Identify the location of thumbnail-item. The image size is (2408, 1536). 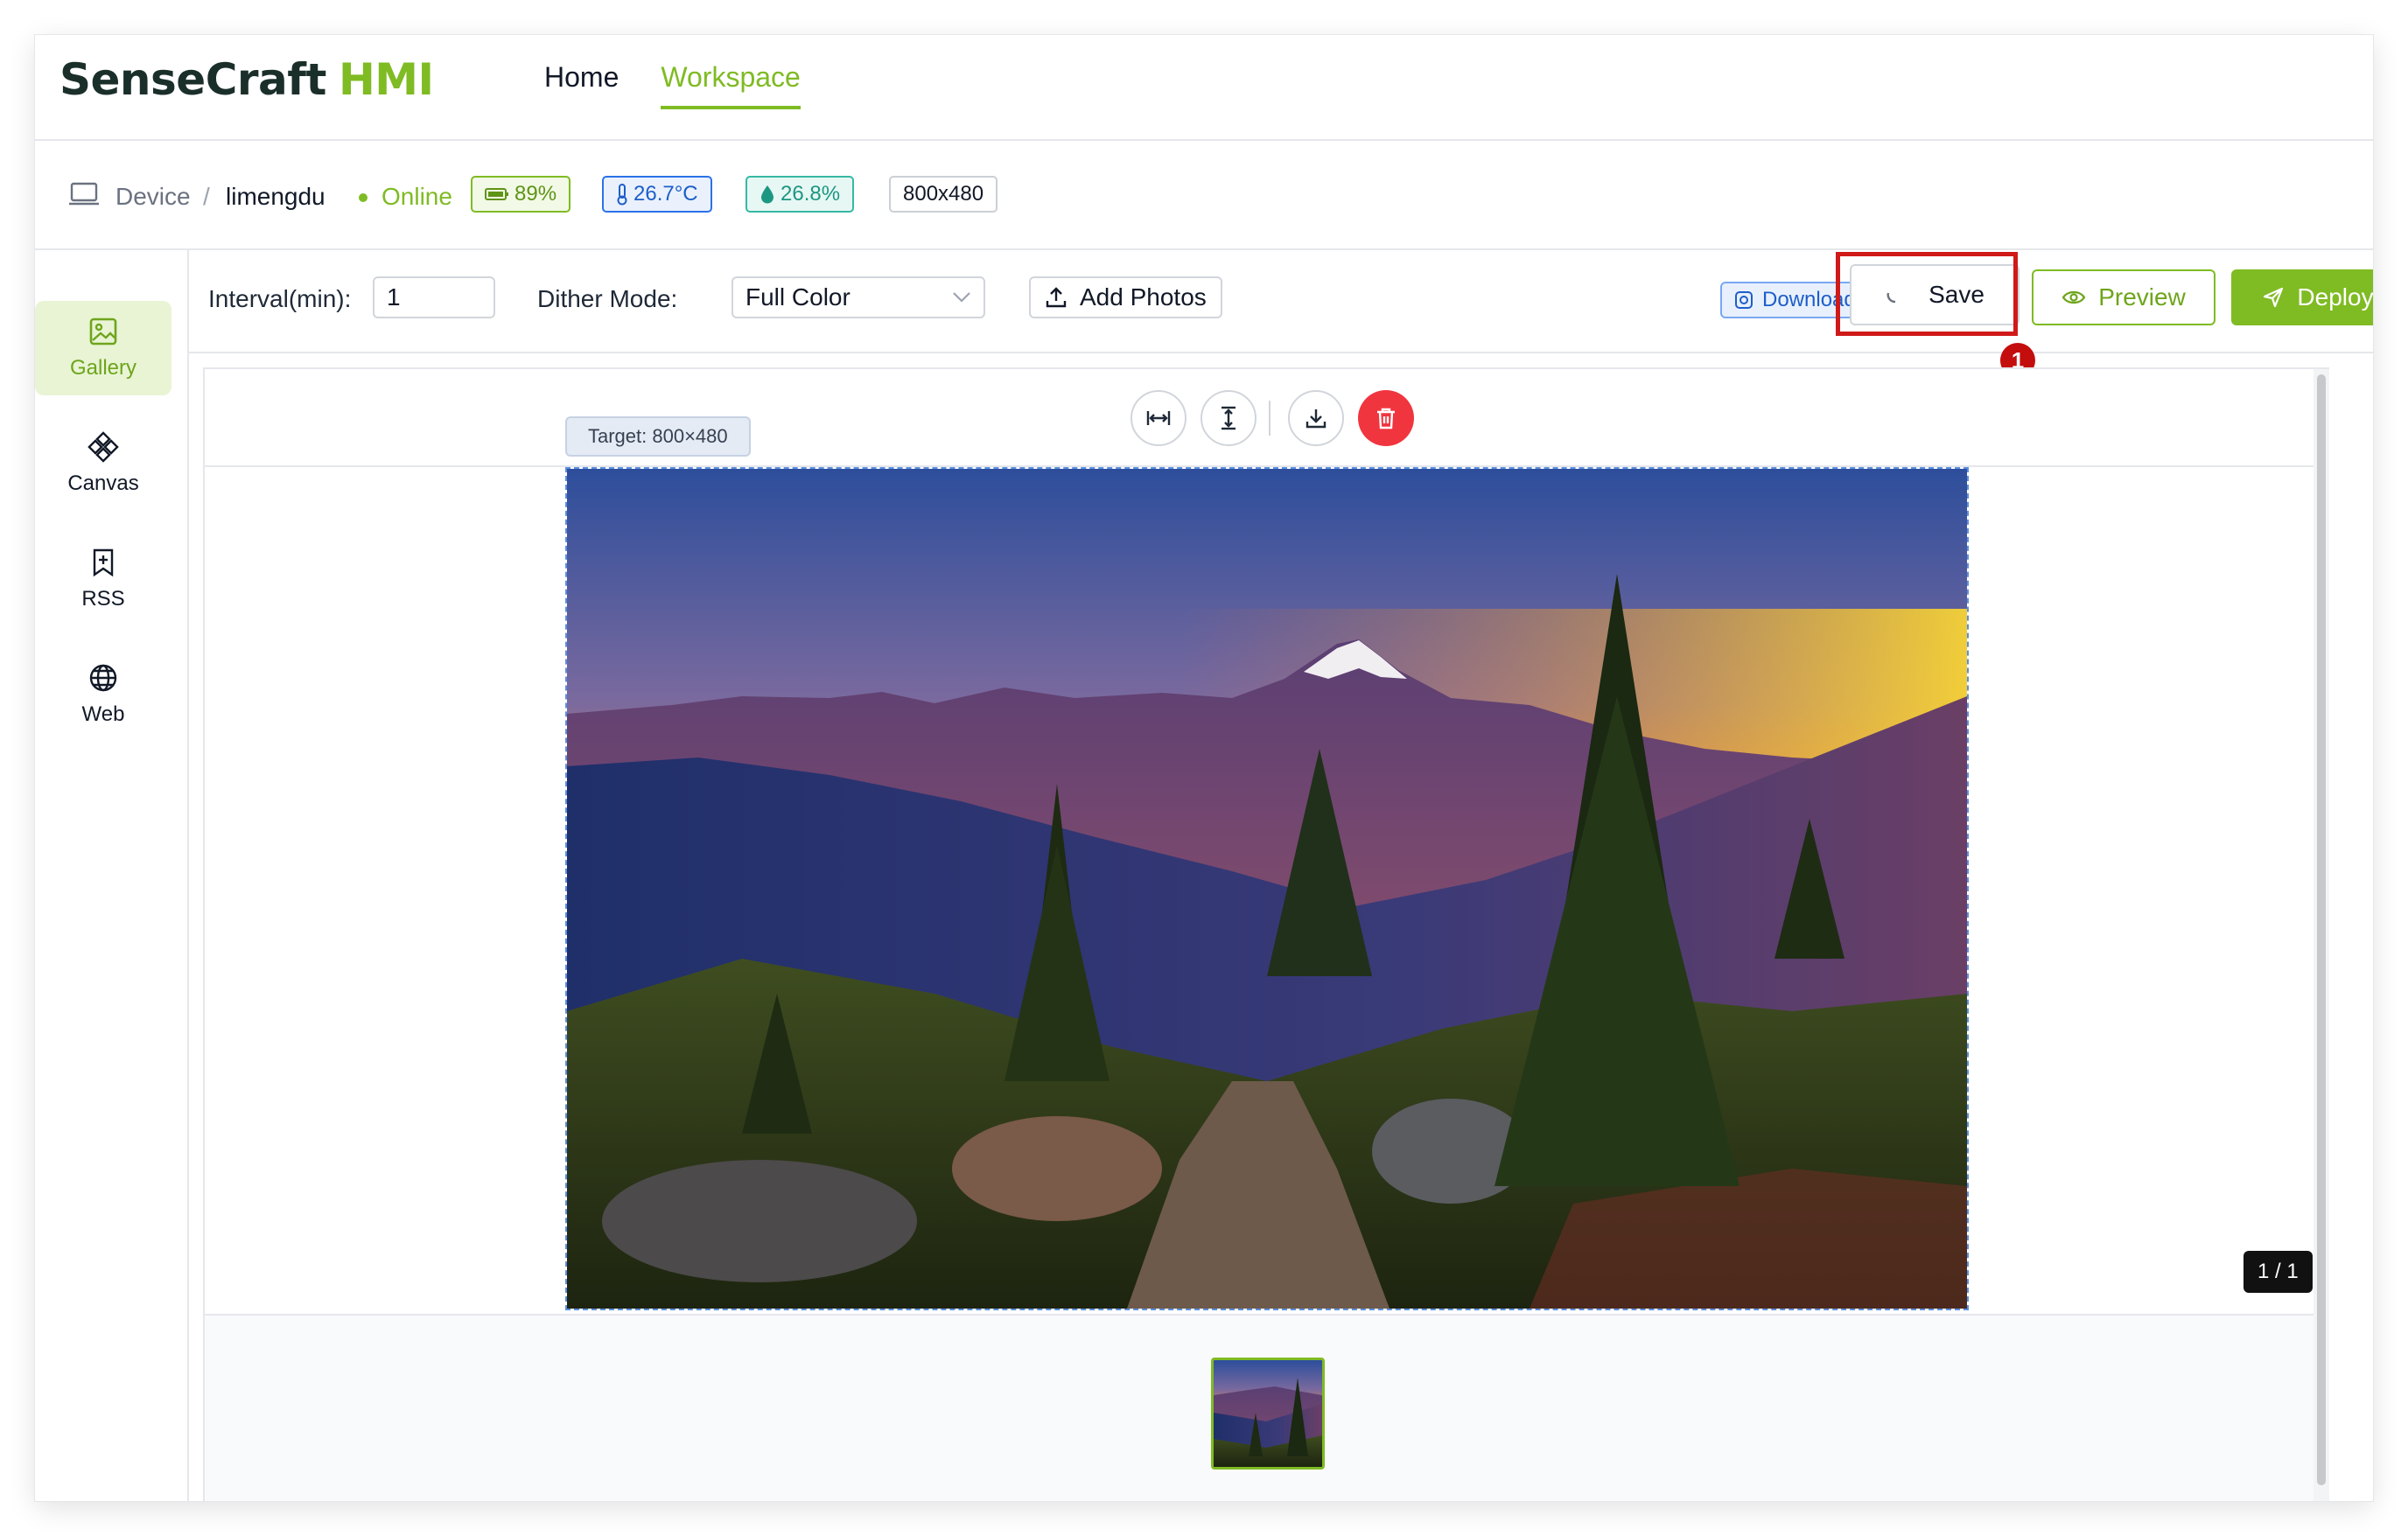
(1268, 1414).